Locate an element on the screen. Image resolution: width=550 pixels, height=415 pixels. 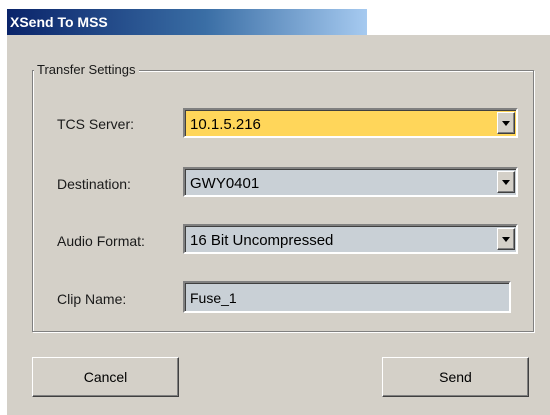
destination-dropdown: GWY0401 is located at coordinates (350, 182).